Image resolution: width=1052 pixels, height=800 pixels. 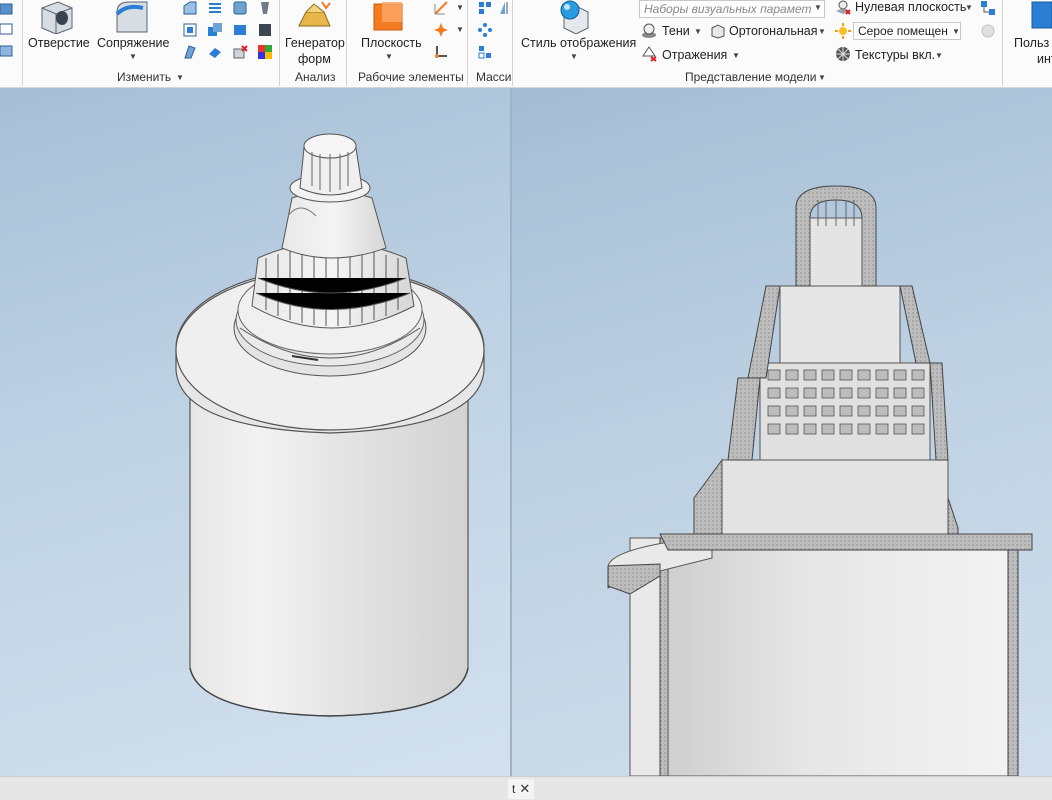 I want to click on draft-icon, so click(x=265, y=8).